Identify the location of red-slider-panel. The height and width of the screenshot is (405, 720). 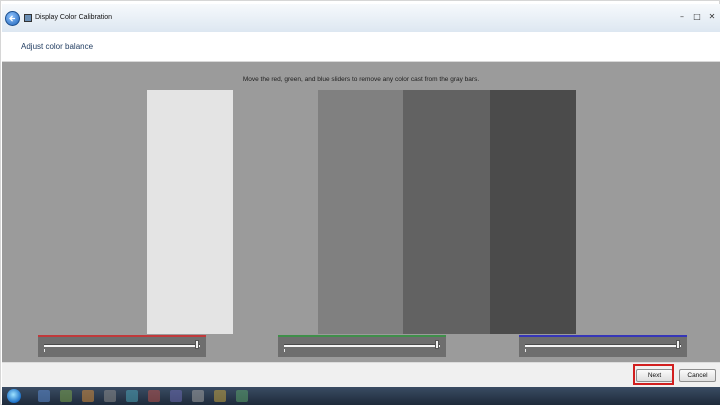
(122, 346).